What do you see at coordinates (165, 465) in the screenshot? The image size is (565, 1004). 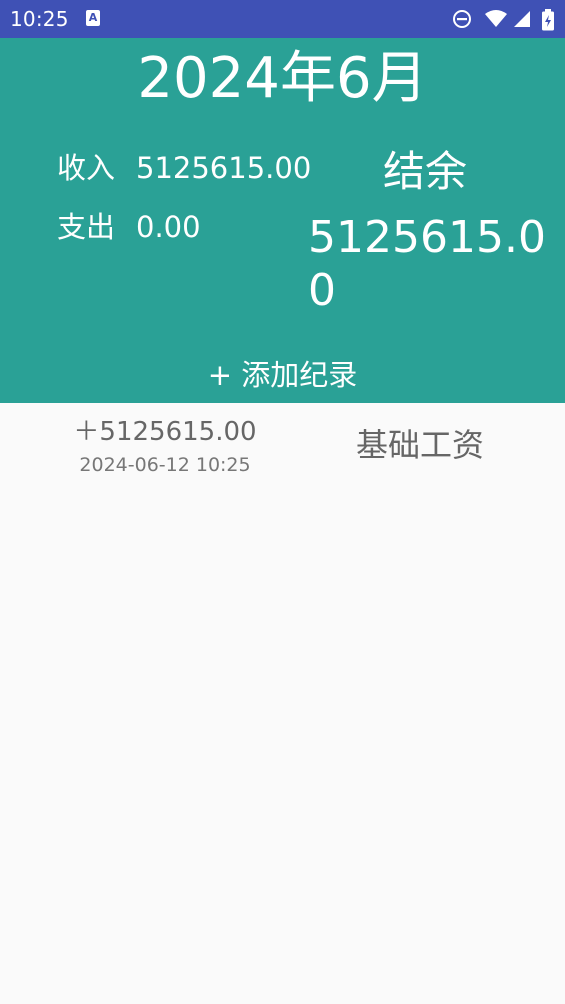 I see `record-time: 2024-06-12 10:25` at bounding box center [165, 465].